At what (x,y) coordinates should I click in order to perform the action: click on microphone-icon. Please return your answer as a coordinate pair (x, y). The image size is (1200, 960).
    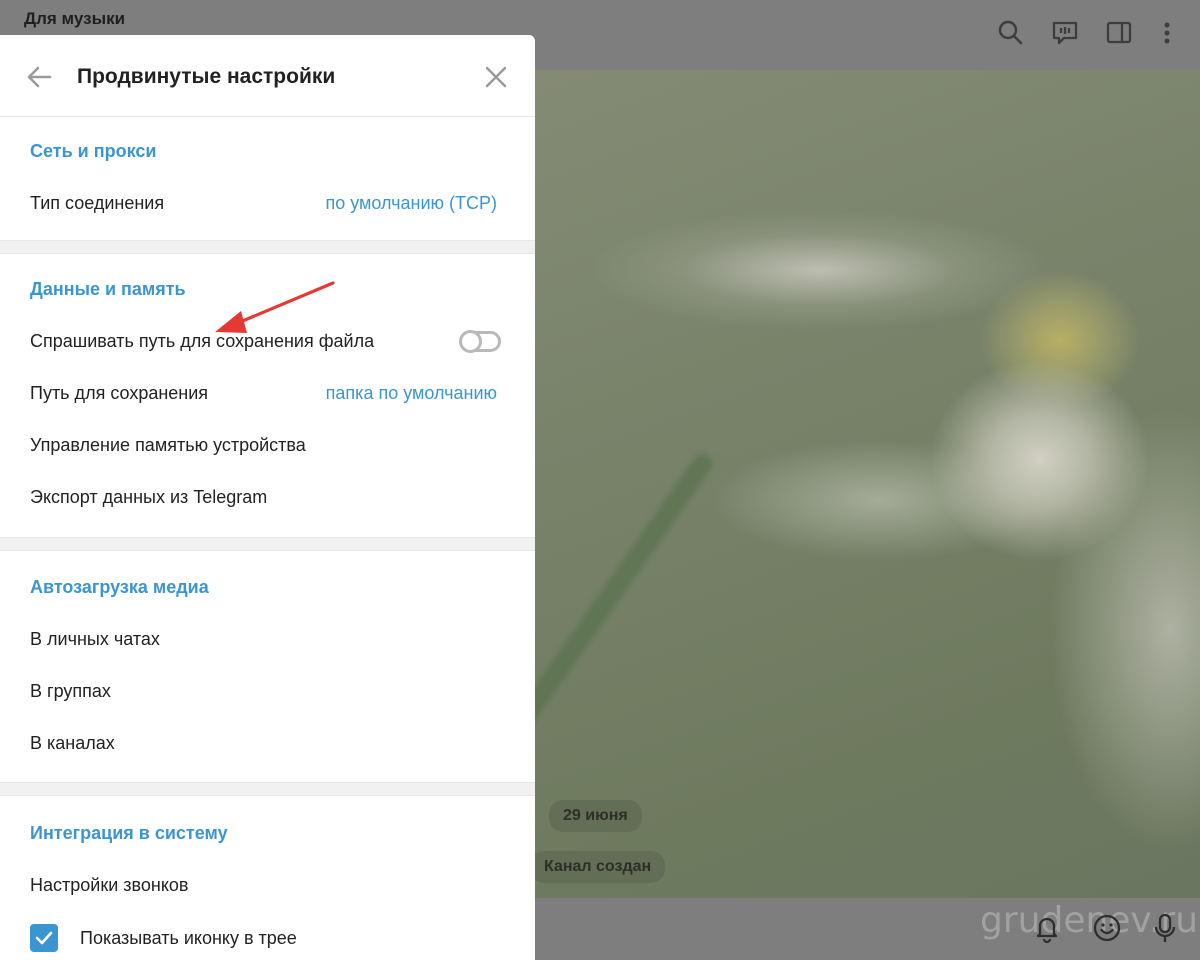
    Looking at the image, I should click on (1165, 928).